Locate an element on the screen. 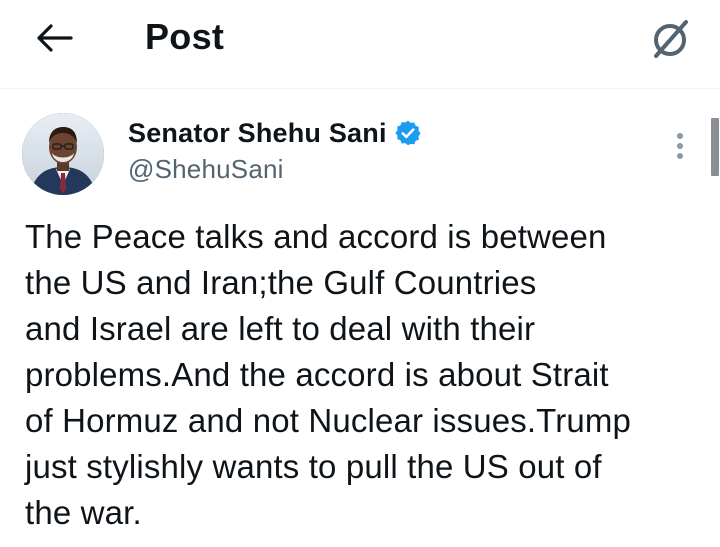  arrow-left-icon is located at coordinates (55, 38).